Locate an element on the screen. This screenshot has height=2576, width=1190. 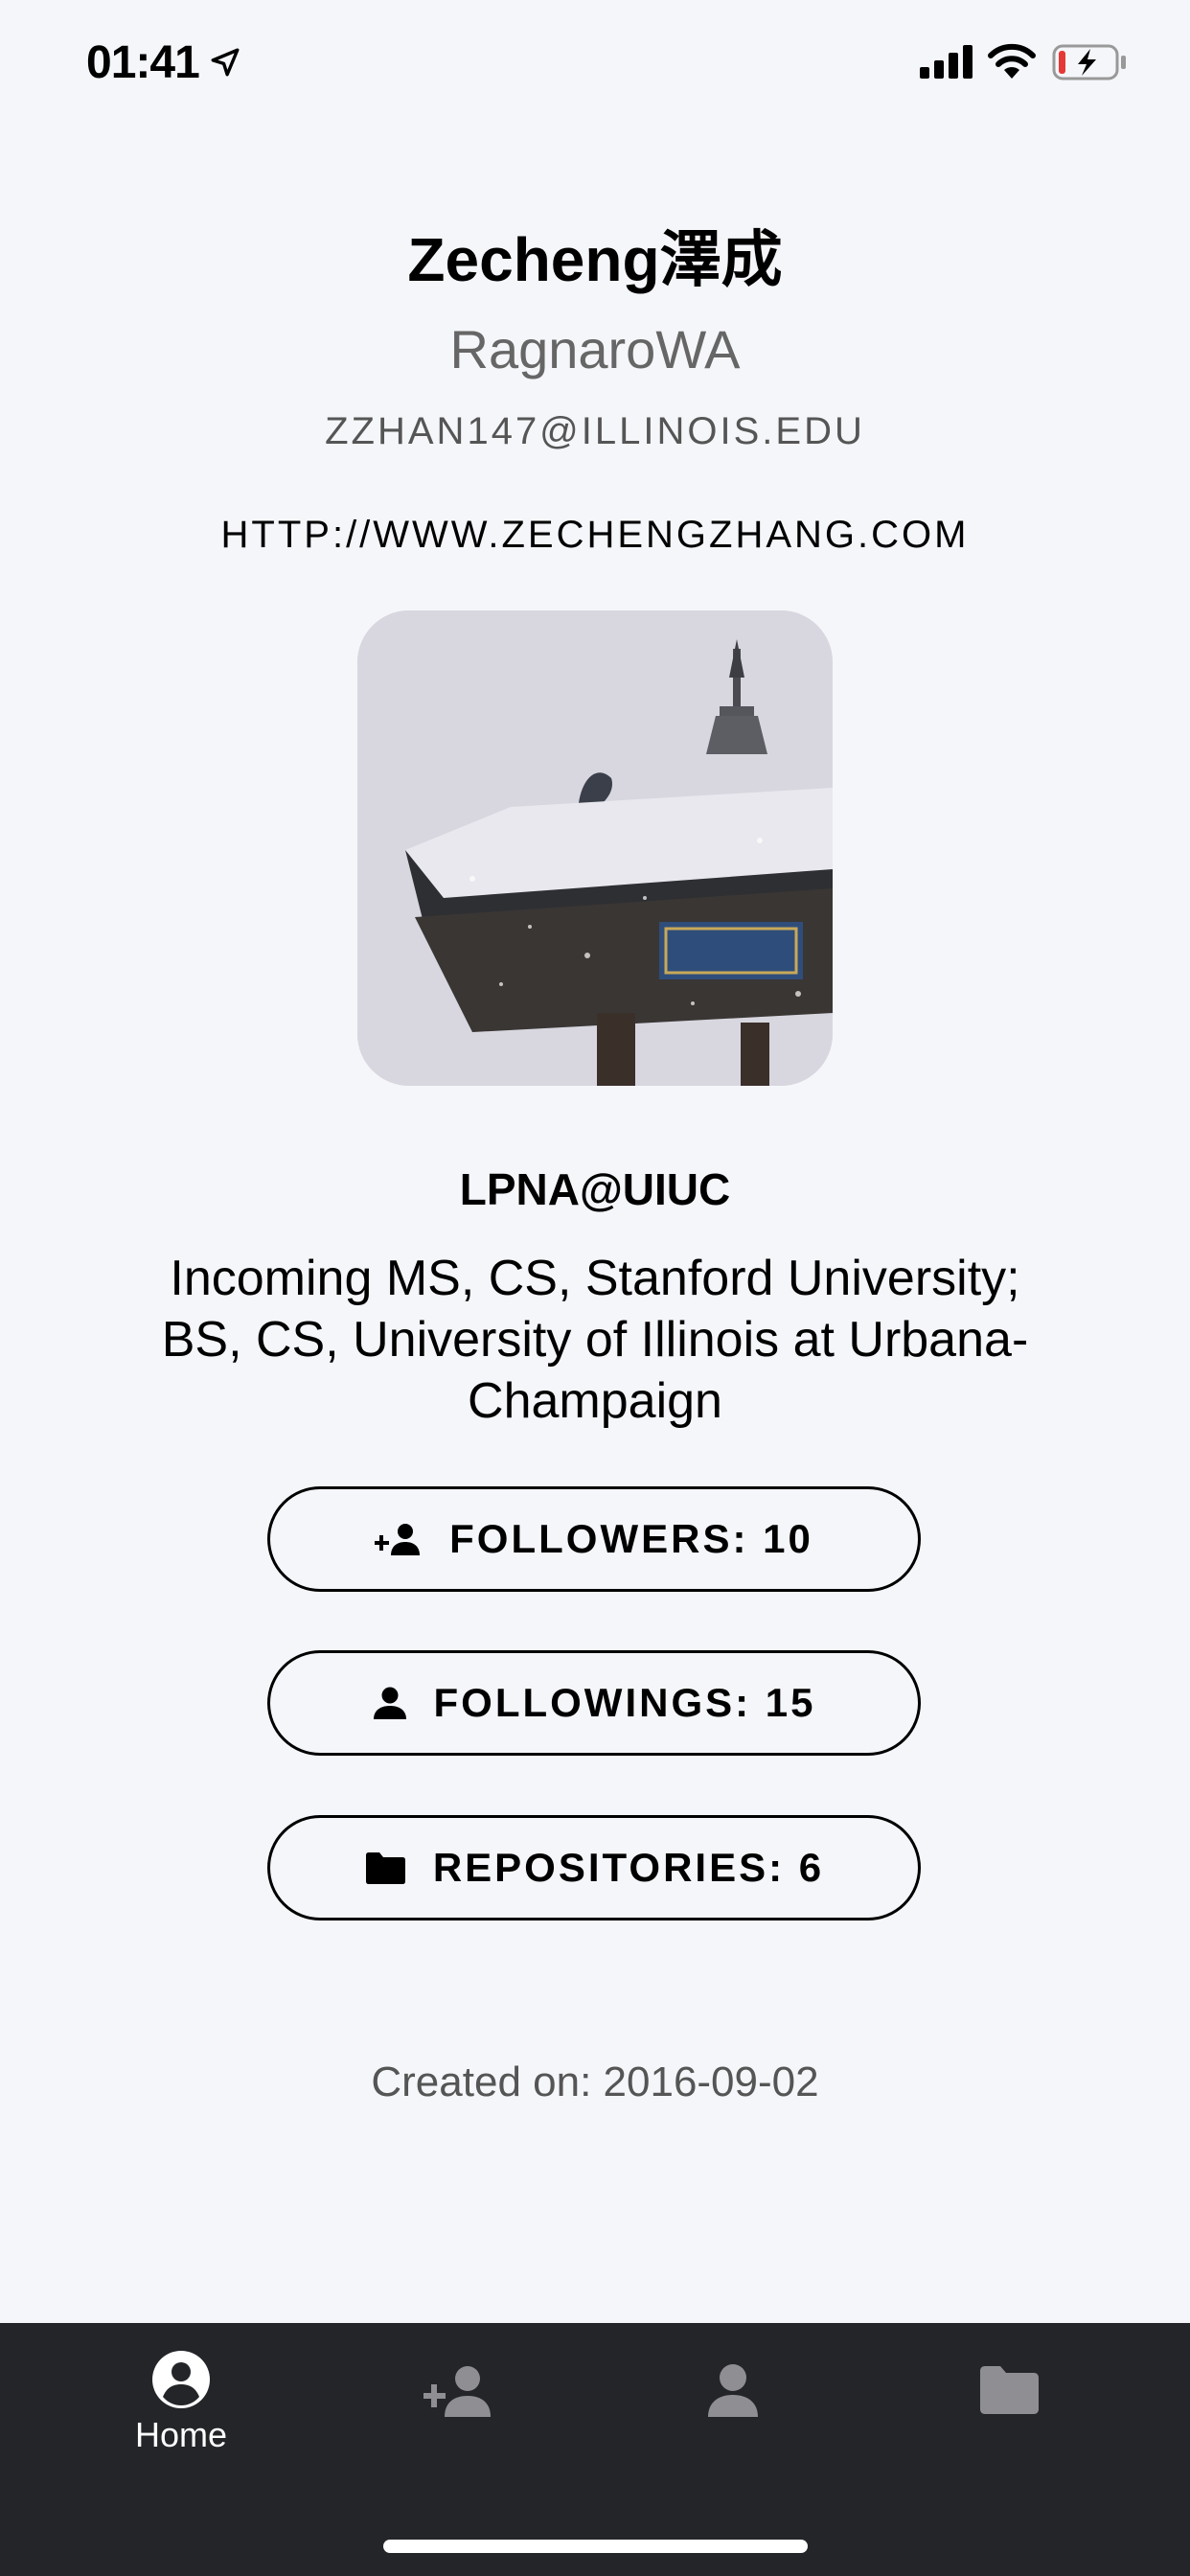
battery-charging-icon is located at coordinates (1089, 62).